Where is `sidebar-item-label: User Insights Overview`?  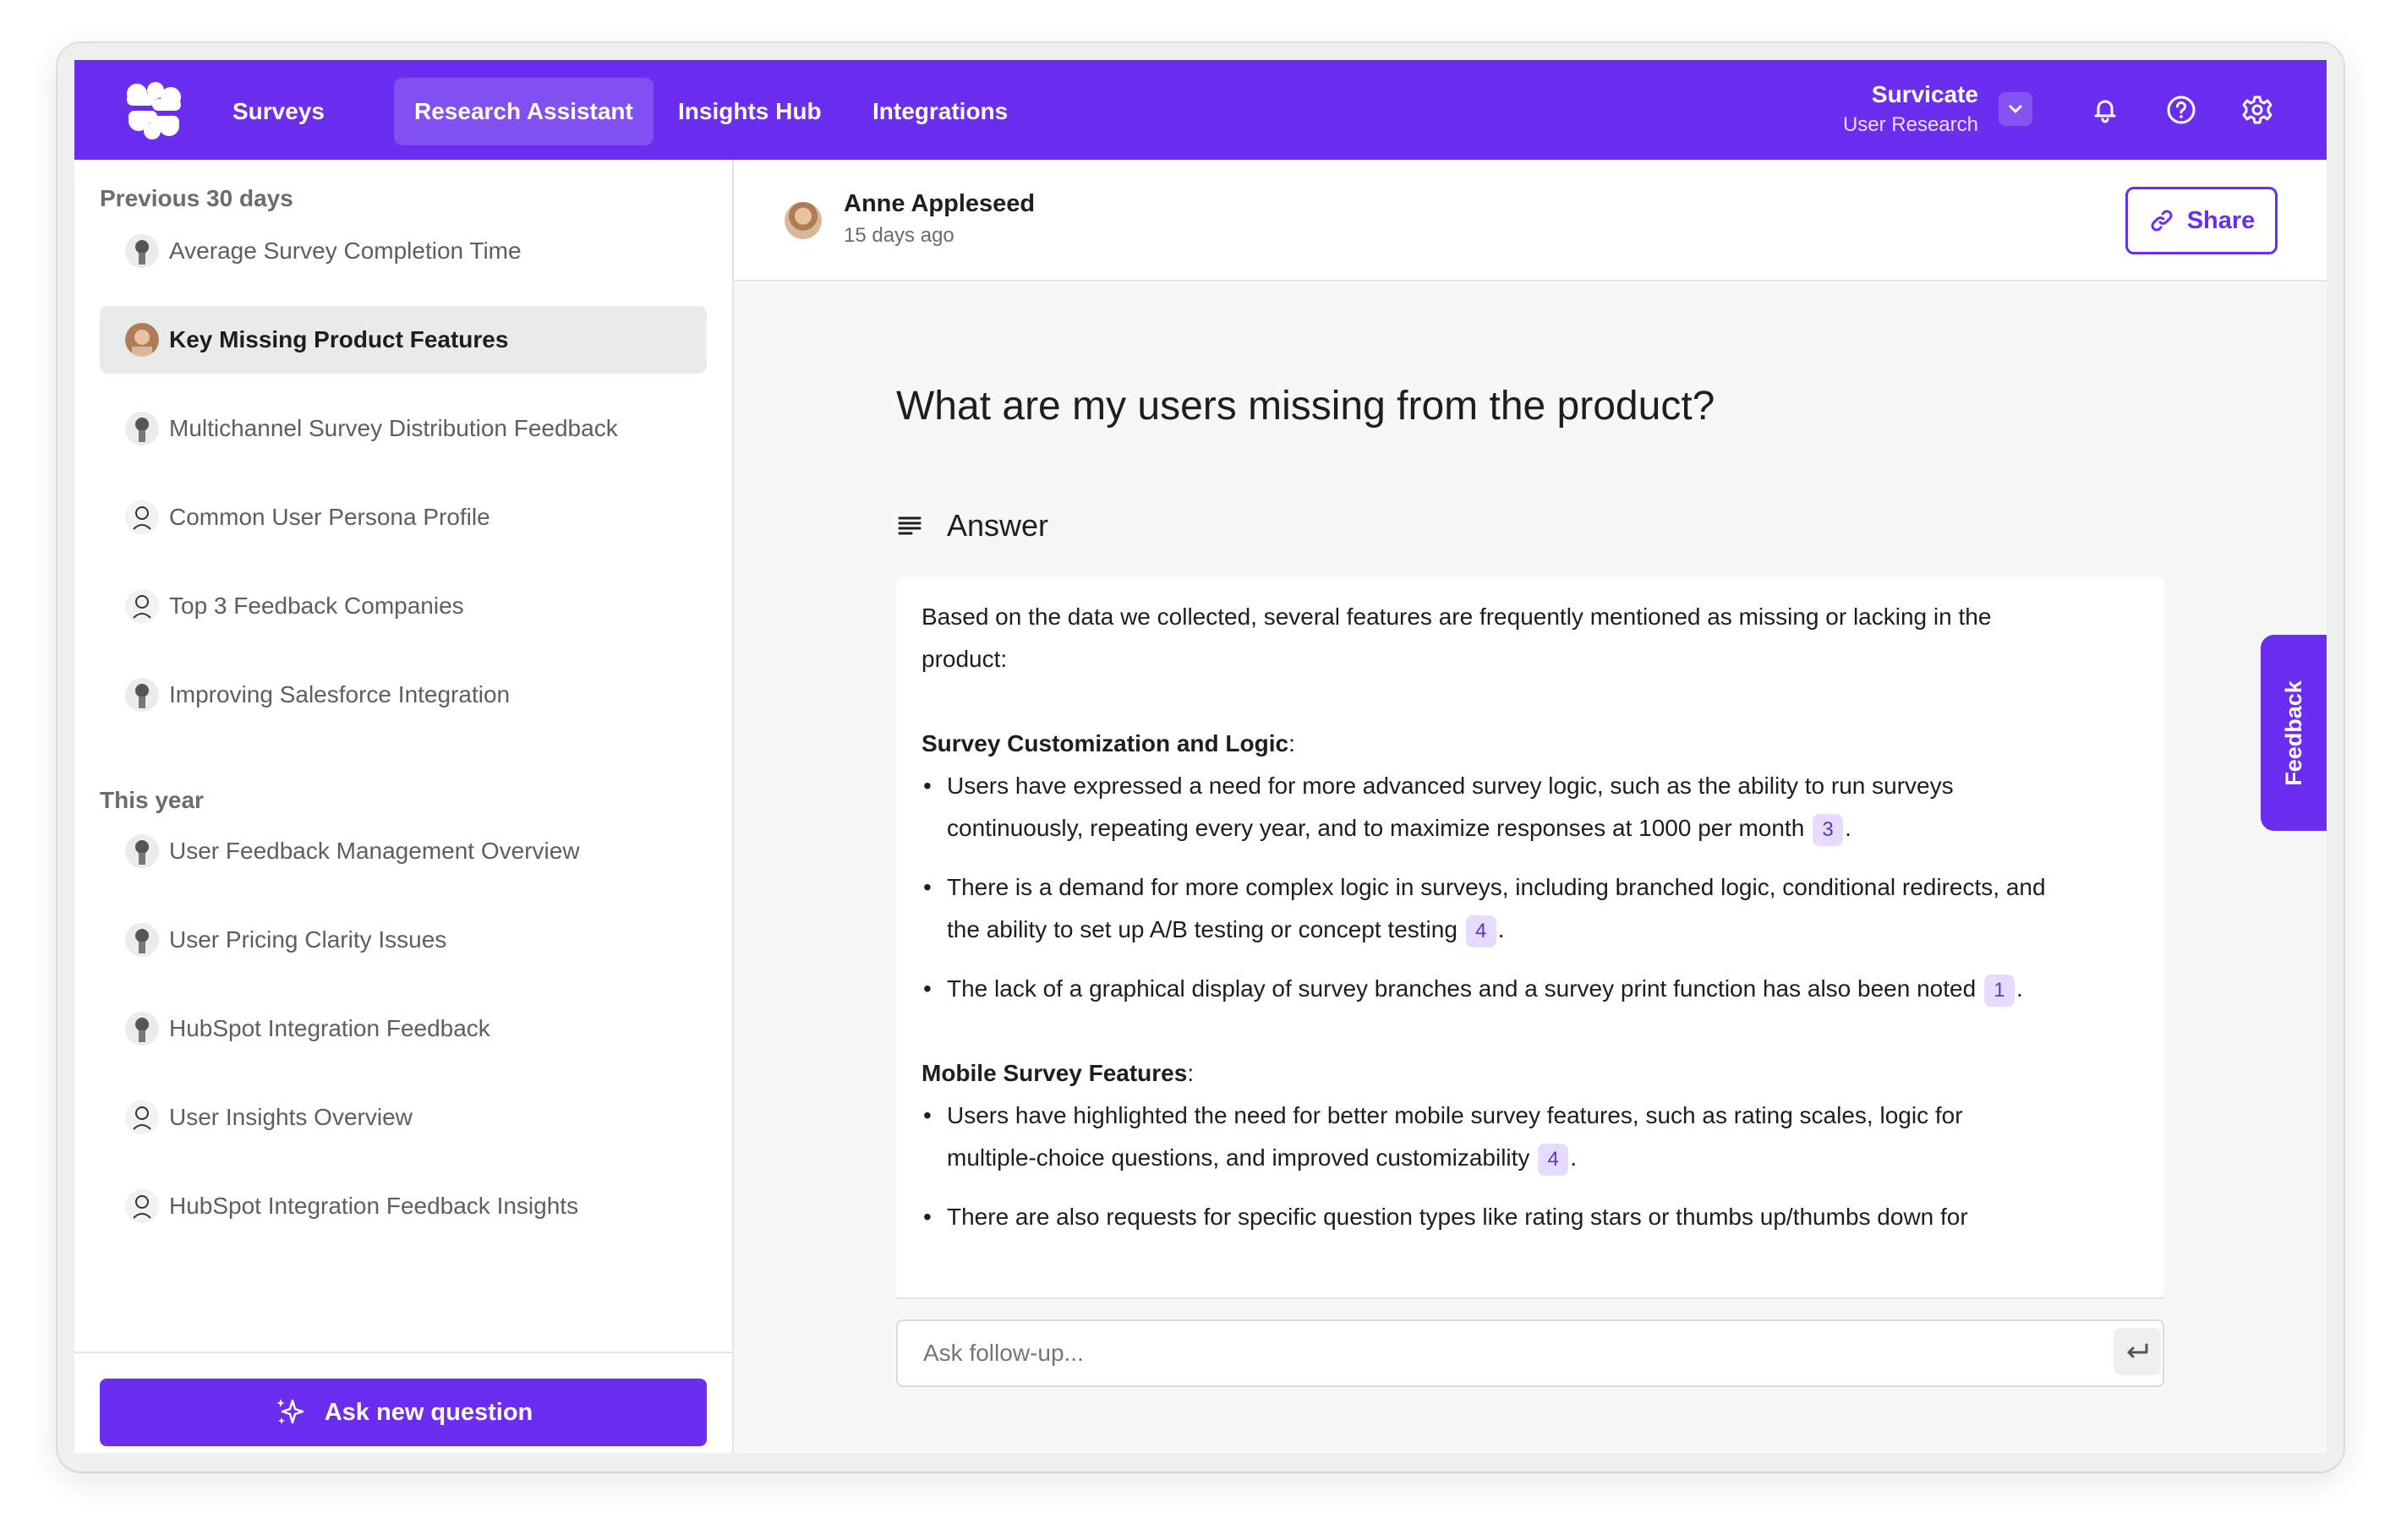
sidebar-item-label: User Insights Overview is located at coordinates (291, 1117).